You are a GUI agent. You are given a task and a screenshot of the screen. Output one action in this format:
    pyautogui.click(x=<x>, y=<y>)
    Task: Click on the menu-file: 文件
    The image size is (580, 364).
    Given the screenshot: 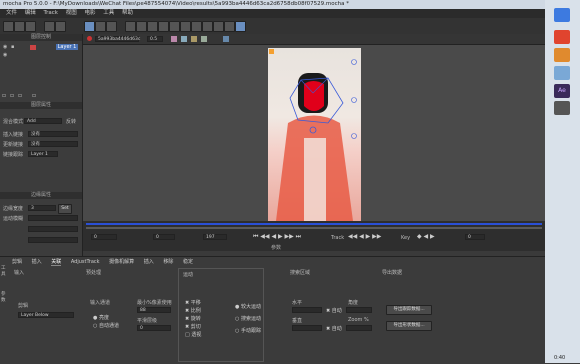 What is the action you would take?
    pyautogui.click(x=11, y=13)
    